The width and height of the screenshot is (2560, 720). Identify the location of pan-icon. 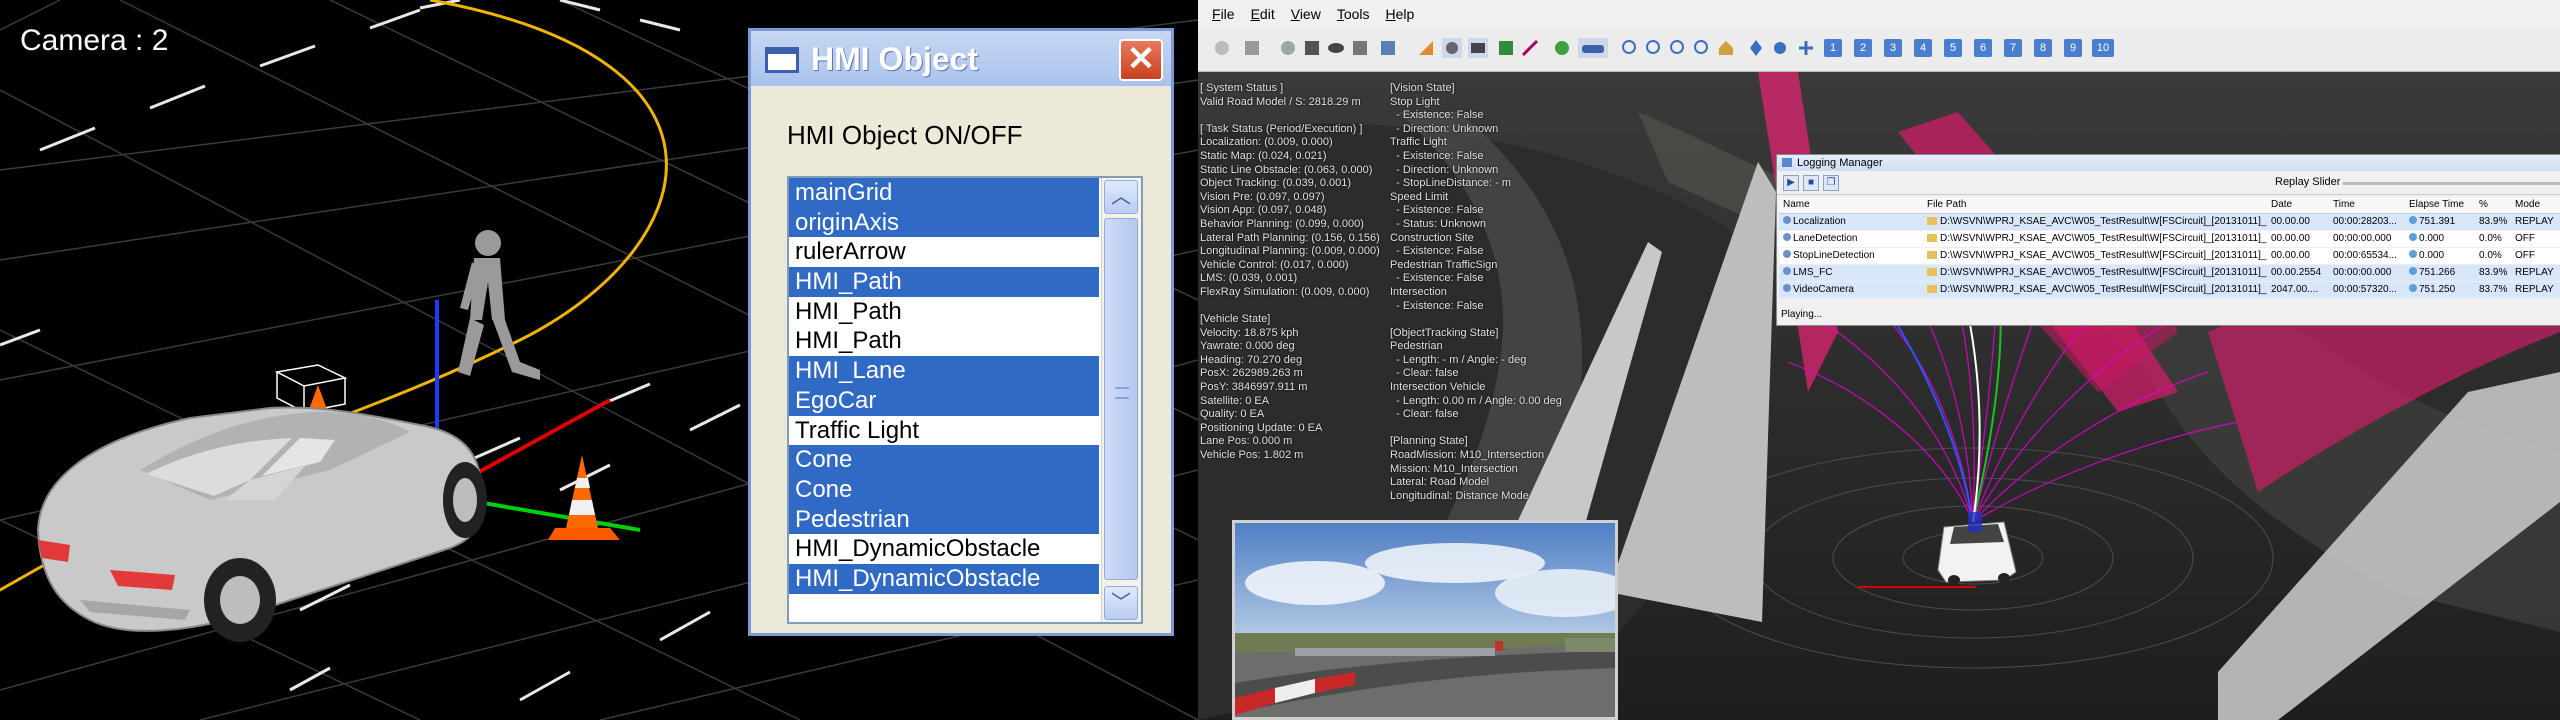
(1806, 48).